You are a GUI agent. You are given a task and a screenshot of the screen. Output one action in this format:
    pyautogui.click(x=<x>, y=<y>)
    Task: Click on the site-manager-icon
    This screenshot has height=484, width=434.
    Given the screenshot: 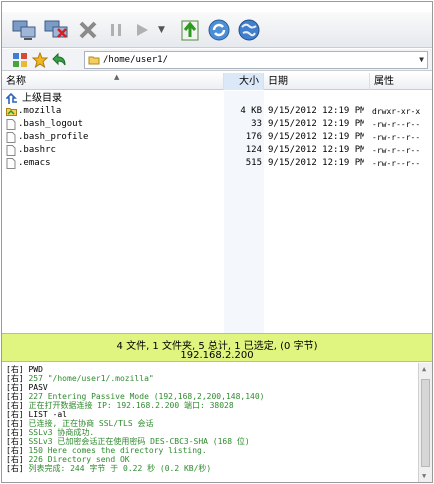 What is the action you would take?
    pyautogui.click(x=20, y=60)
    